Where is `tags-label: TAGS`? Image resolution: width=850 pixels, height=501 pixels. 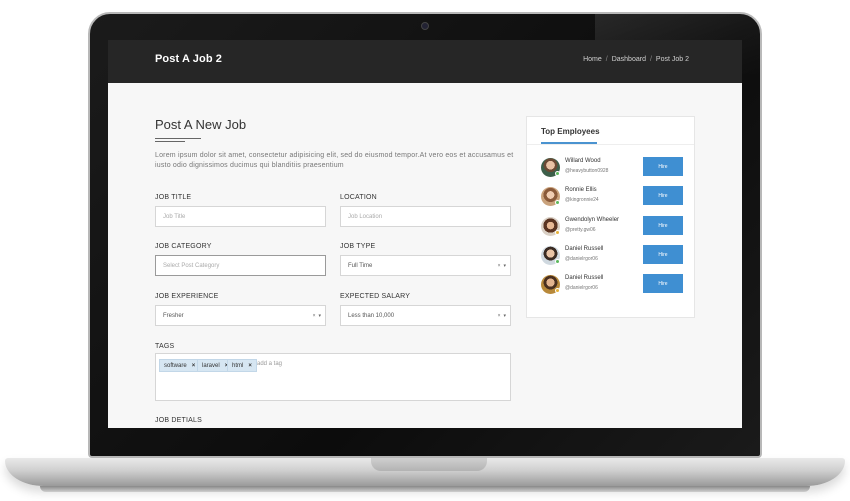
tags-label: TAGS is located at coordinates (165, 346).